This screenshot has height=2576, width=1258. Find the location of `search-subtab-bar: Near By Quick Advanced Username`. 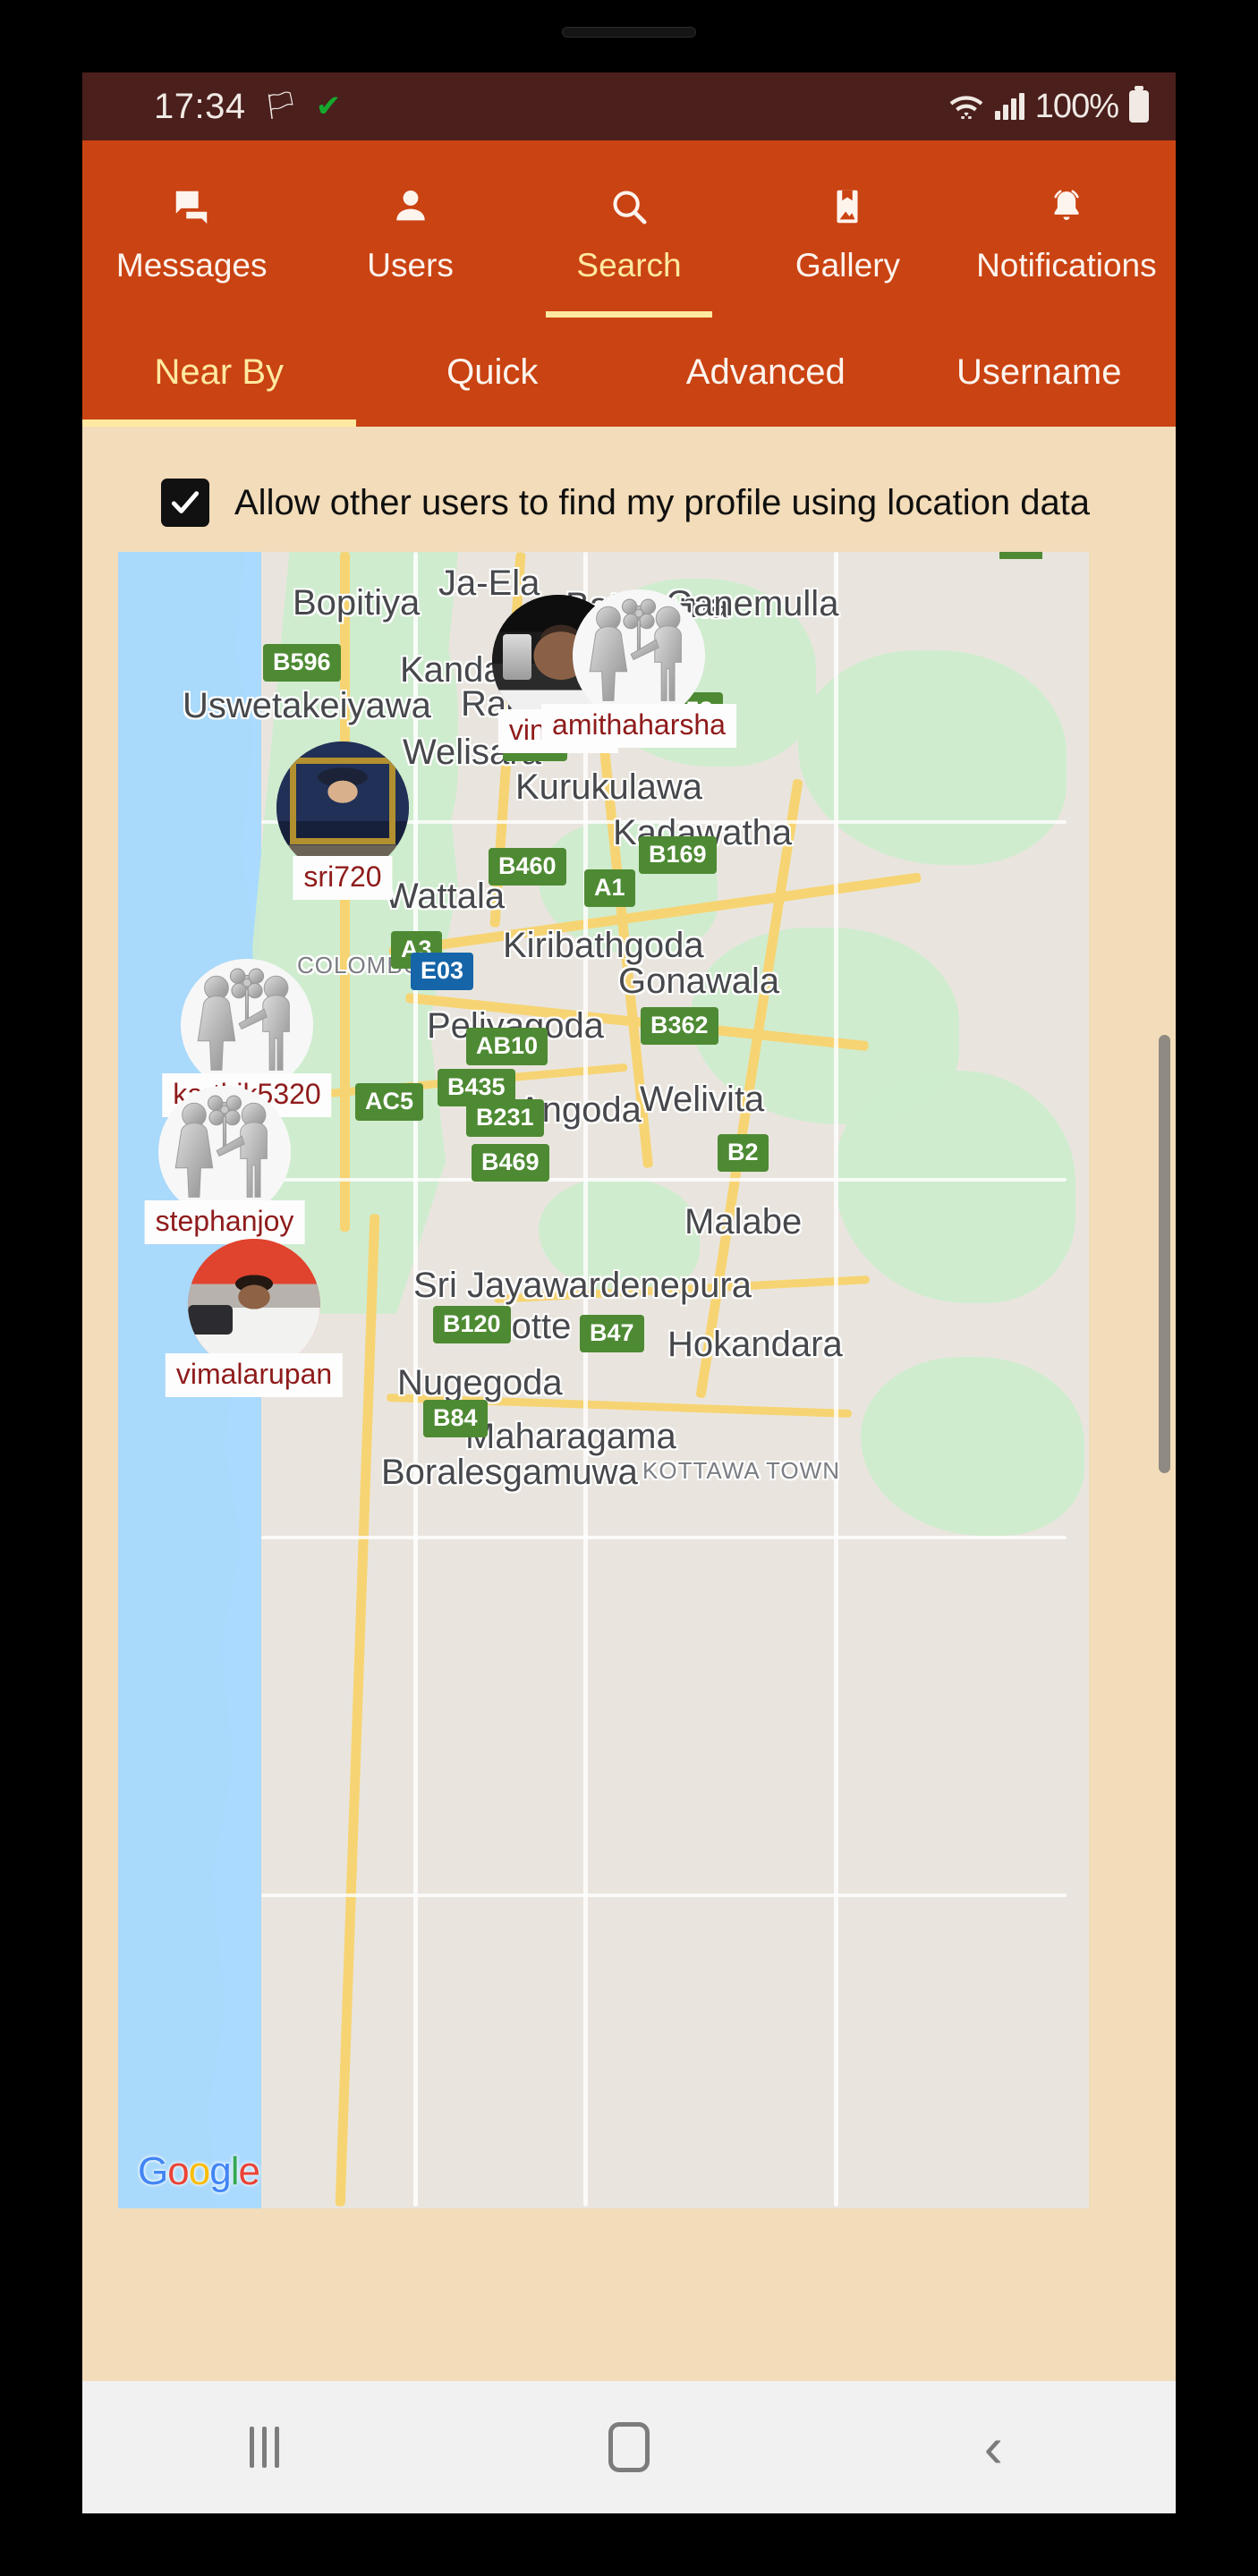

search-subtab-bar: Near By Quick Advanced Username is located at coordinates (629, 372).